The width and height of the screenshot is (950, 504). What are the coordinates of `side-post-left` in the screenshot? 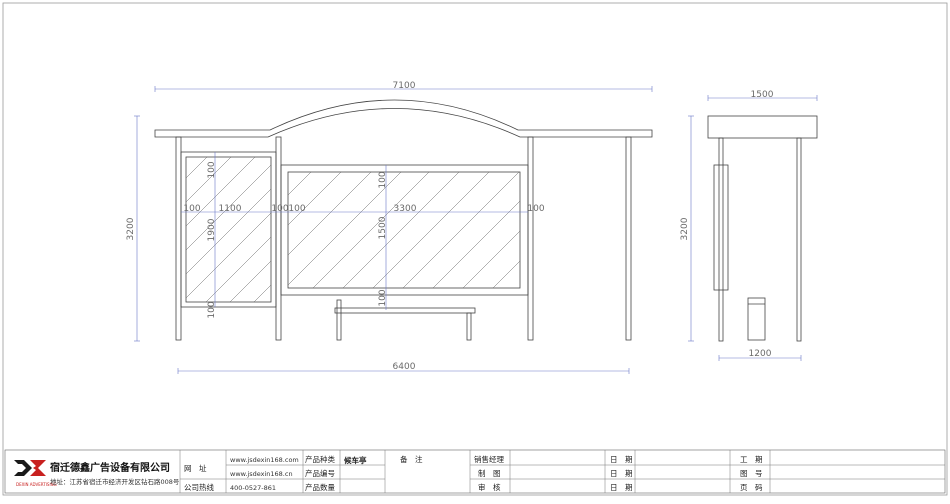 It's located at (721, 239).